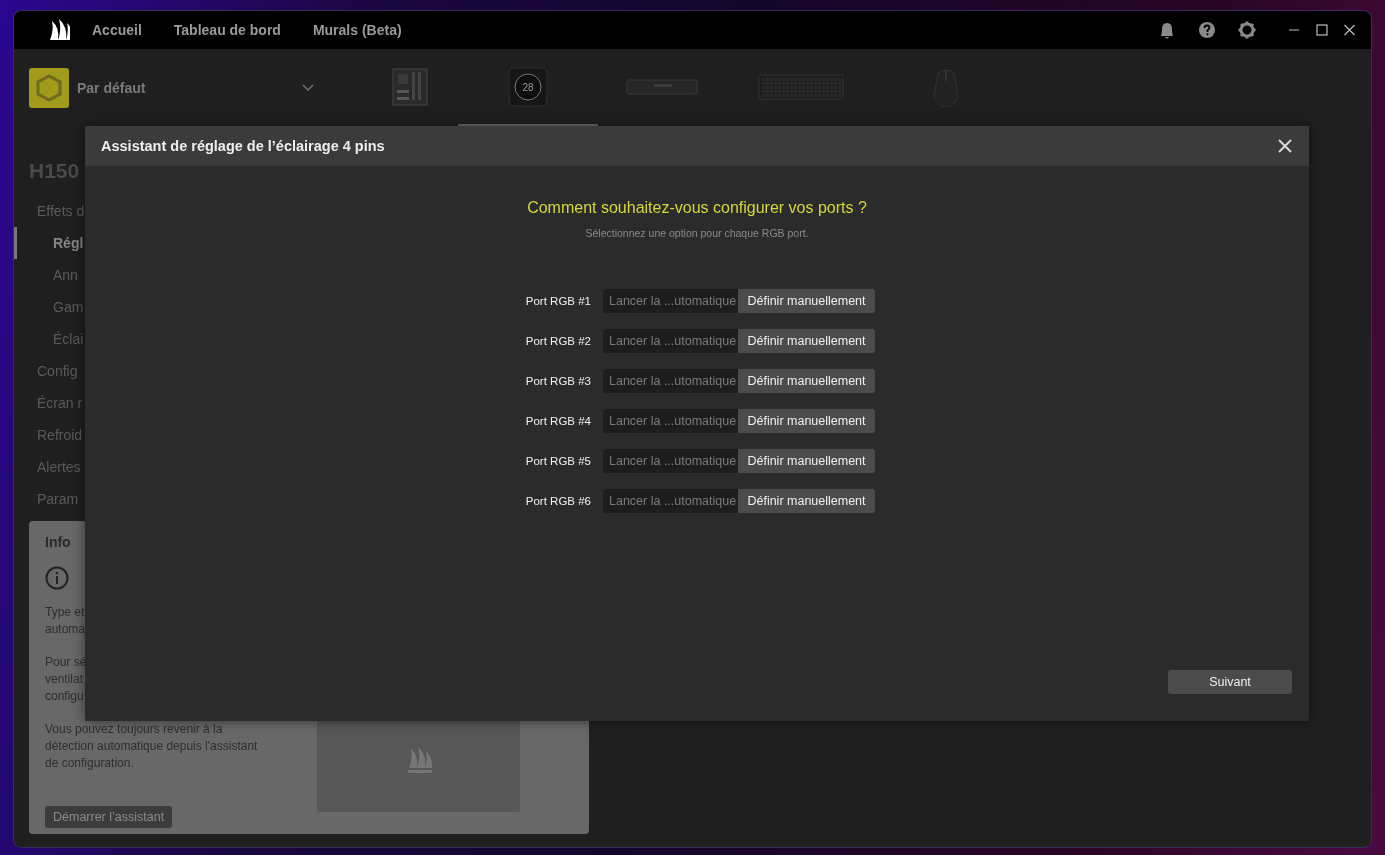 The image size is (1385, 855). Describe the element at coordinates (65, 275) in the screenshot. I see `sidebar-item: Ann` at that location.